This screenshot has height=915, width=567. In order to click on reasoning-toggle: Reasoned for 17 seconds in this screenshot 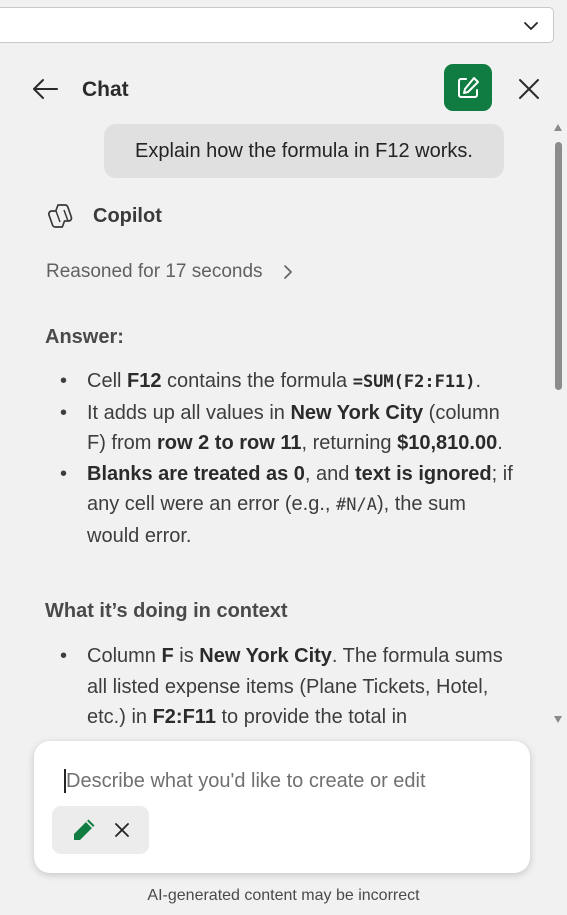, I will do `click(170, 272)`.